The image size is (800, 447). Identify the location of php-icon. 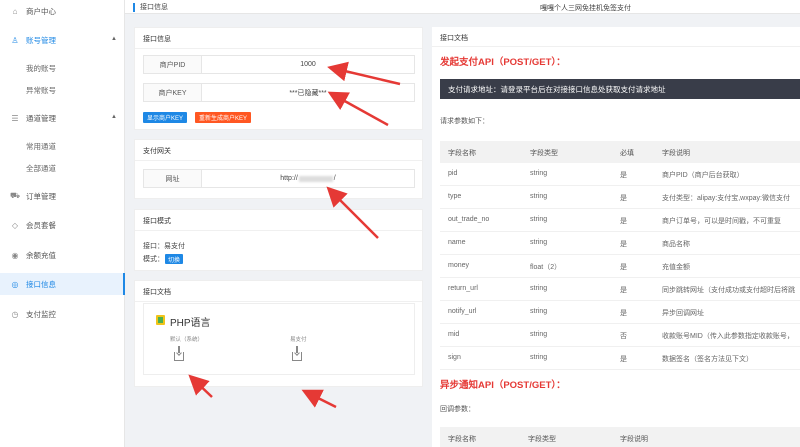
(160, 320).